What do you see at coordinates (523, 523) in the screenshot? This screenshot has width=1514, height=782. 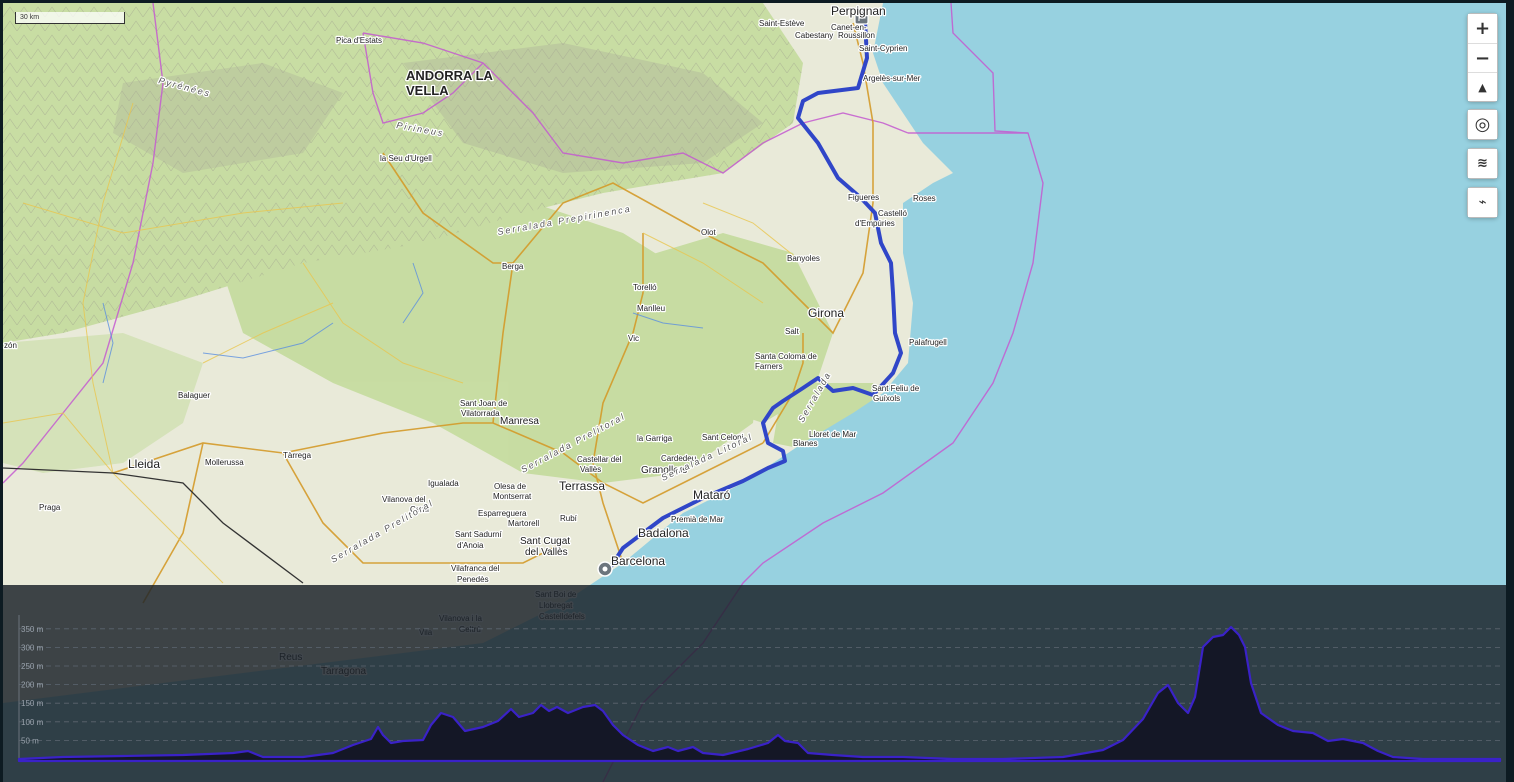 I see `place-label-martorell: Martorell` at bounding box center [523, 523].